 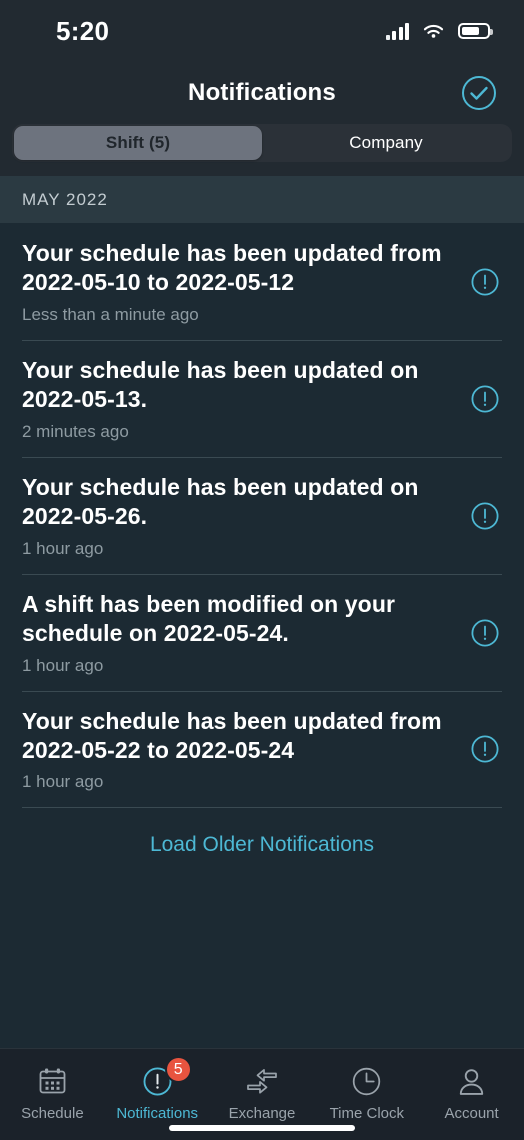 I want to click on clock-icon, so click(x=367, y=1081).